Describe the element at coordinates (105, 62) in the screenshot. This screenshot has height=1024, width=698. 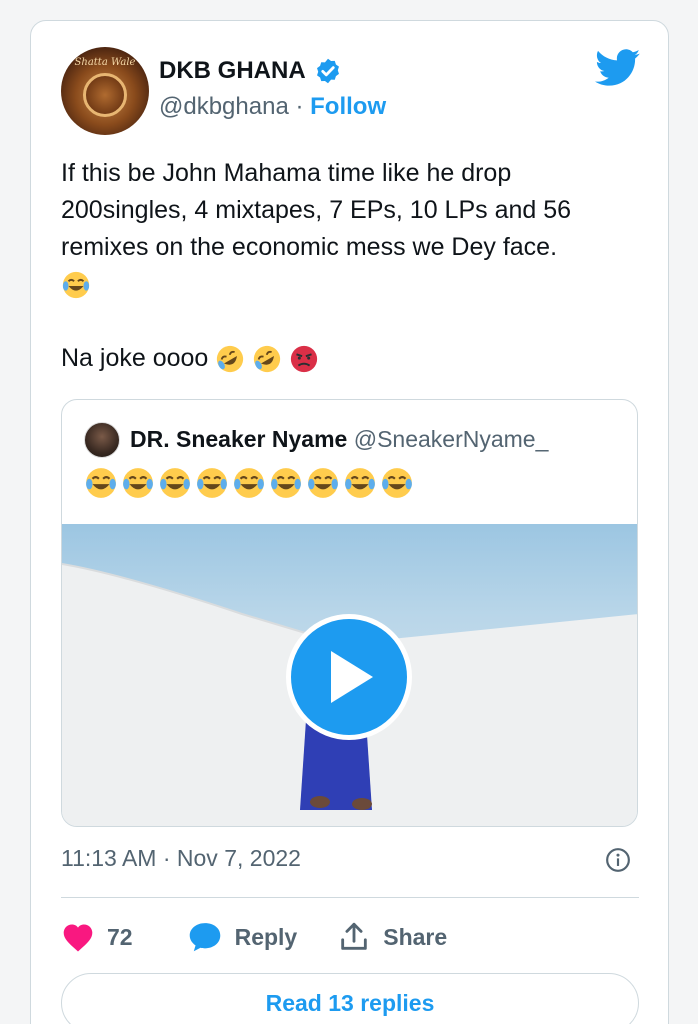
I see `avatar-signature: Shatta Wale` at that location.